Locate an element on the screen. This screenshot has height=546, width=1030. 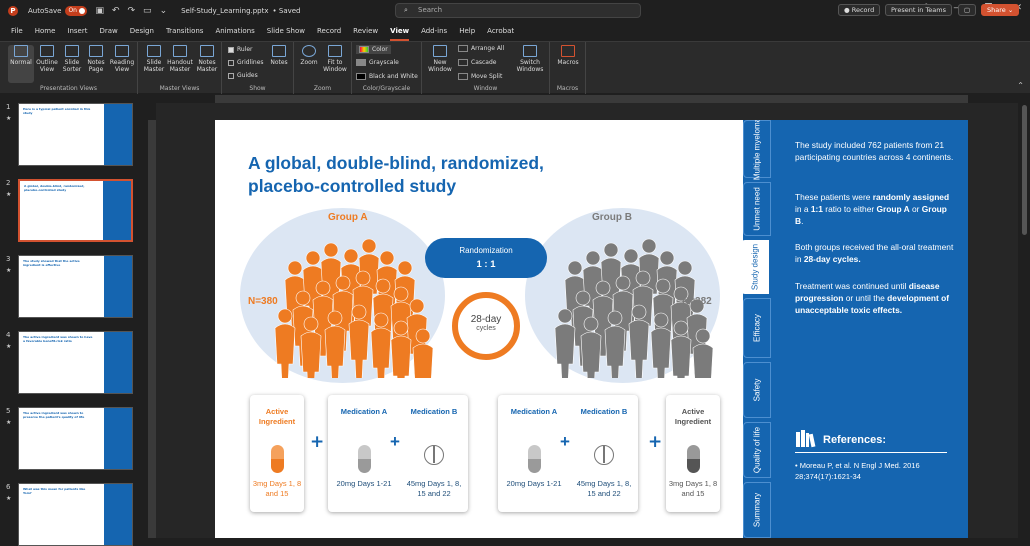
group-a-people-icon is located at coordinates (354, 308).